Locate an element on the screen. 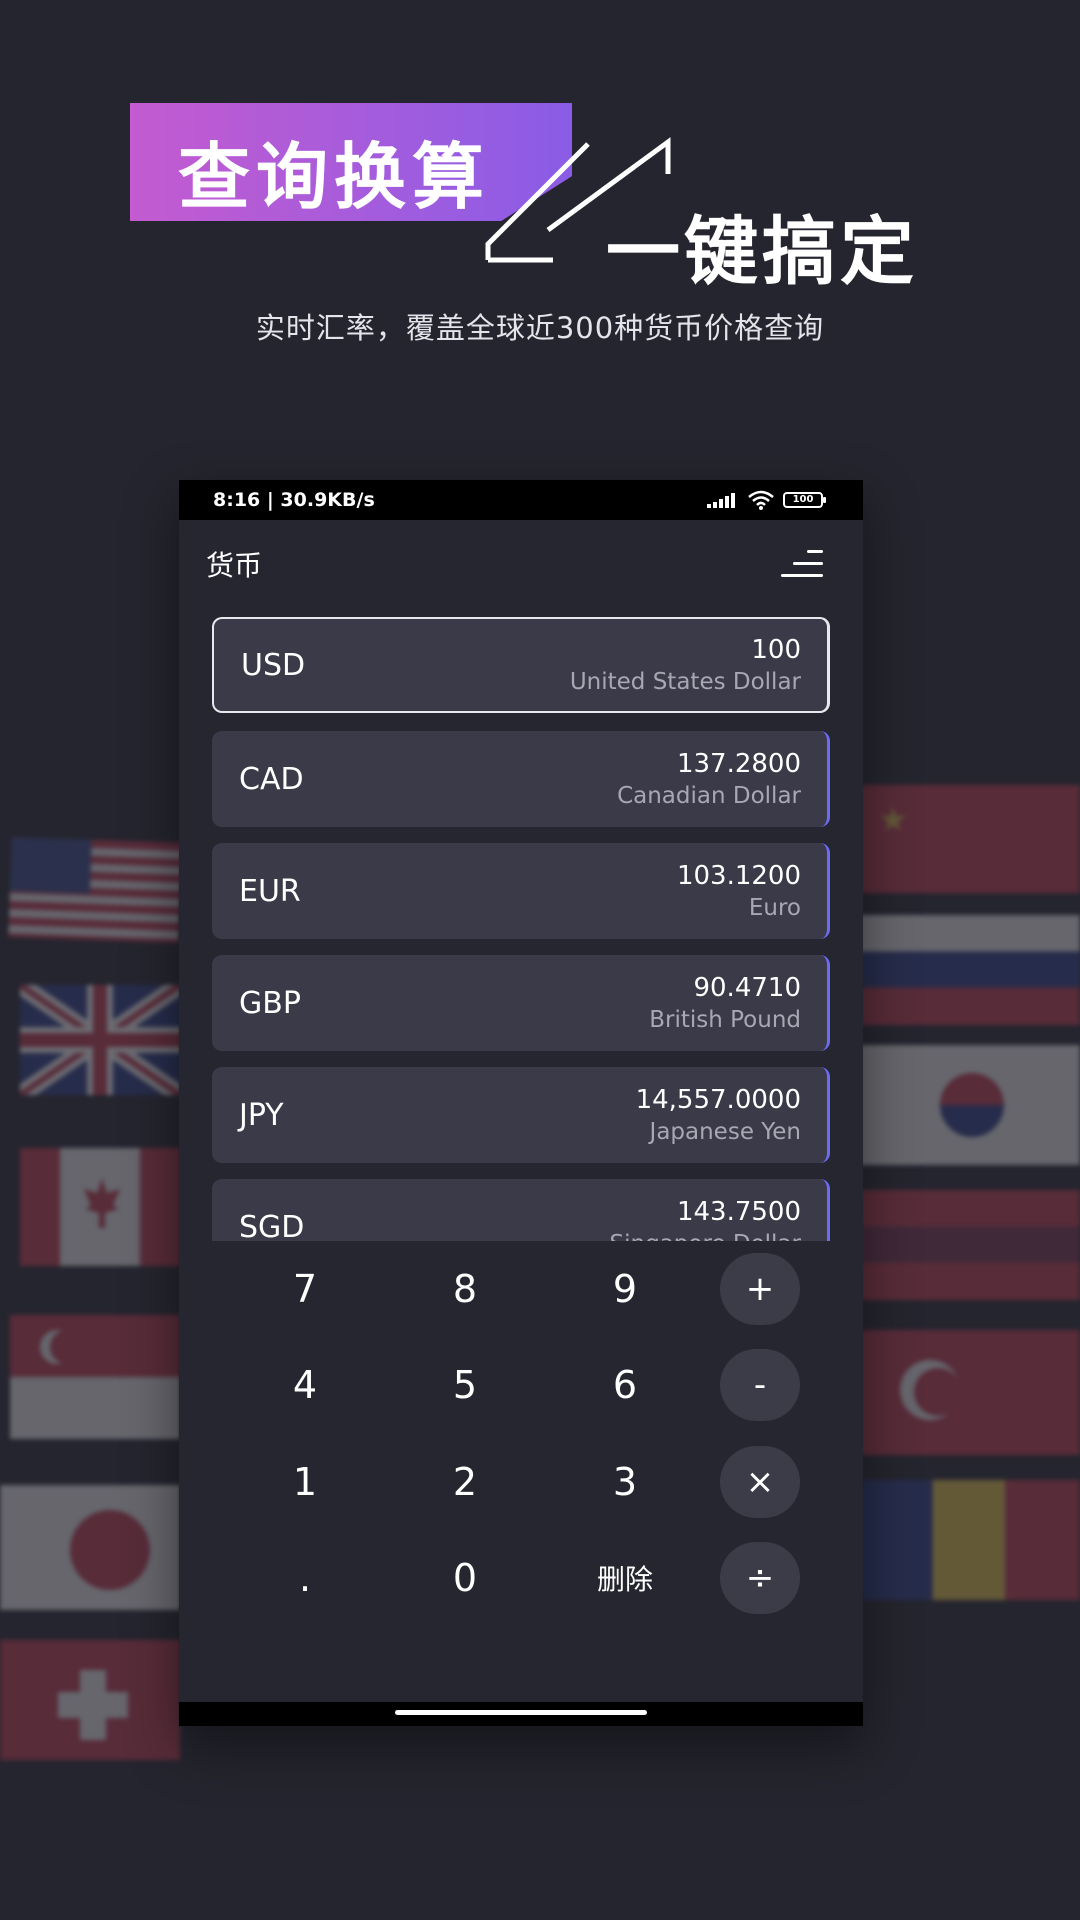  flag-red-stripes is located at coordinates (970, 1245).